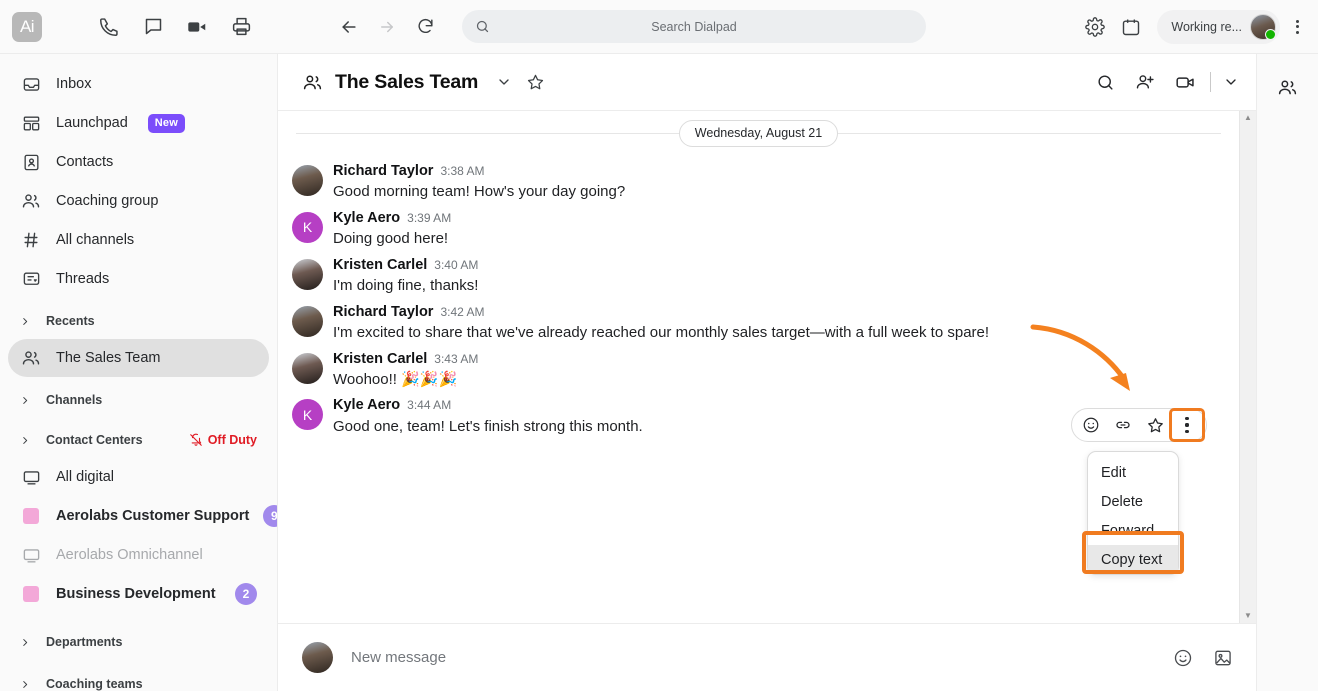 The image size is (1318, 691). What do you see at coordinates (85, 477) in the screenshot?
I see `sidebar-item-label: All digital` at bounding box center [85, 477].